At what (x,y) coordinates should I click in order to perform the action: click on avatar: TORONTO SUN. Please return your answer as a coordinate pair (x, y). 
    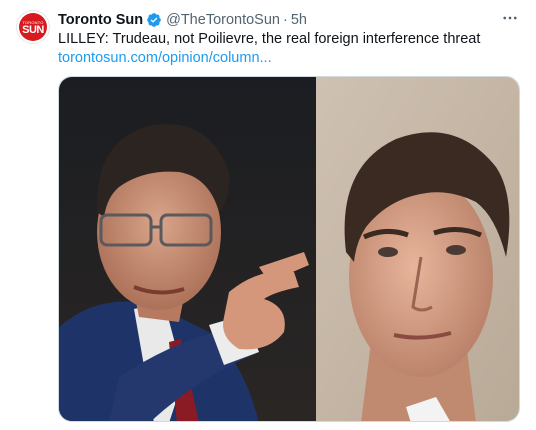
    Looking at the image, I should click on (33, 27).